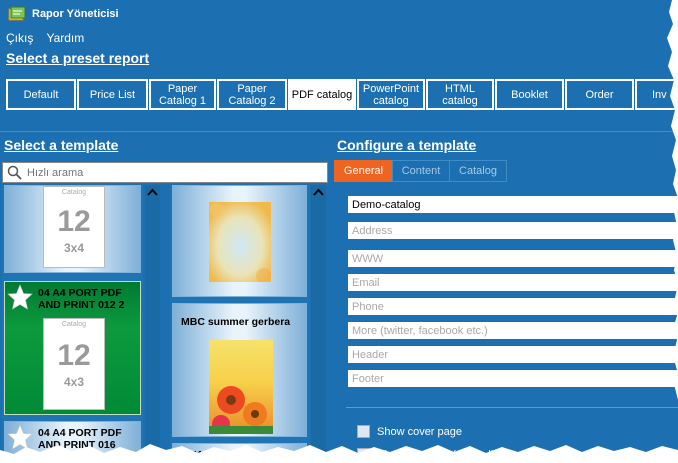 This screenshot has width=678, height=463. I want to click on template-tile: 04 A4 PORT PDF AND PRINT 016, so click(72, 442).